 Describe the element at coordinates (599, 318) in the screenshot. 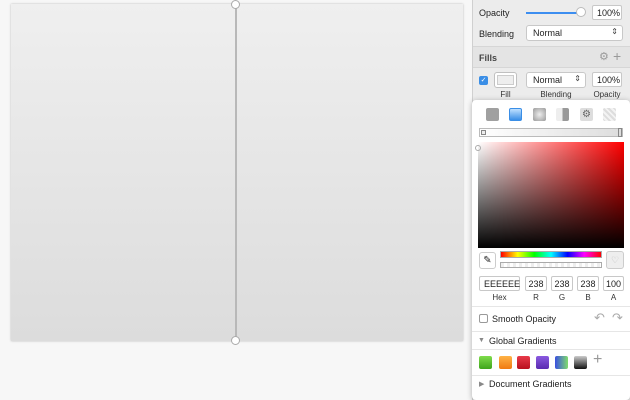

I see `undo-icon: ↶` at that location.